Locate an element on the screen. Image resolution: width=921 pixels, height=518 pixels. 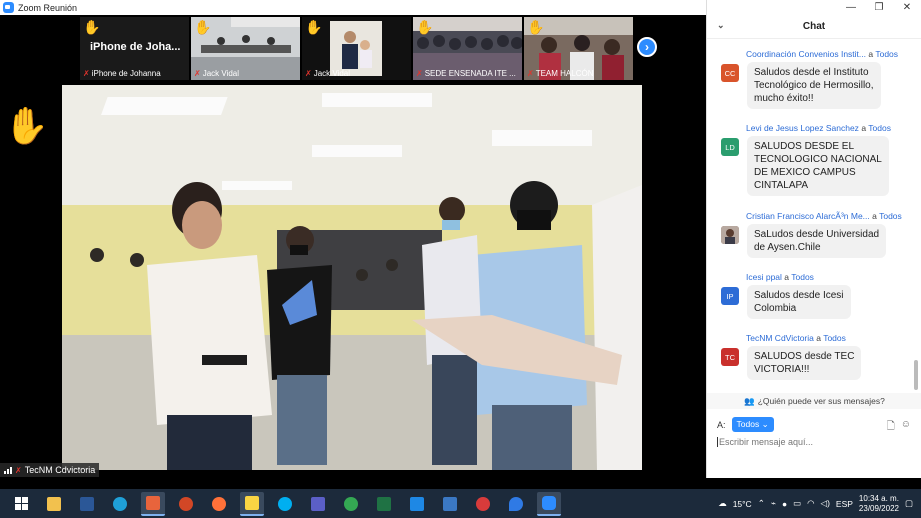
skype-icon is located at coordinates (285, 504).